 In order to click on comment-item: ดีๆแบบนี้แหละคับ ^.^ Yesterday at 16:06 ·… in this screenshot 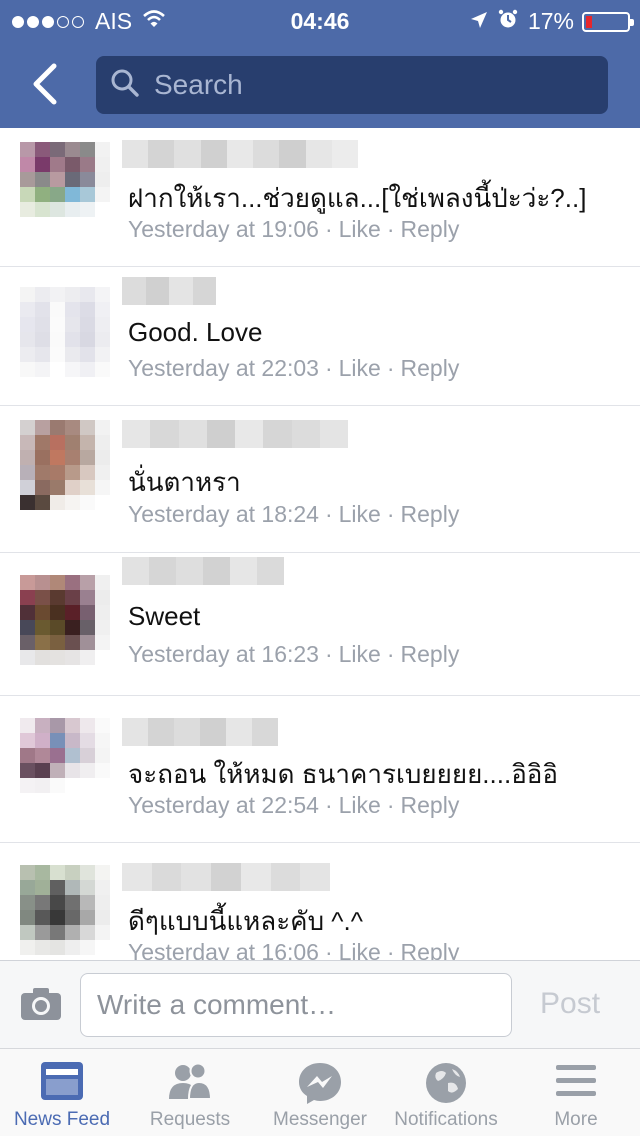, I will do `click(320, 901)`.